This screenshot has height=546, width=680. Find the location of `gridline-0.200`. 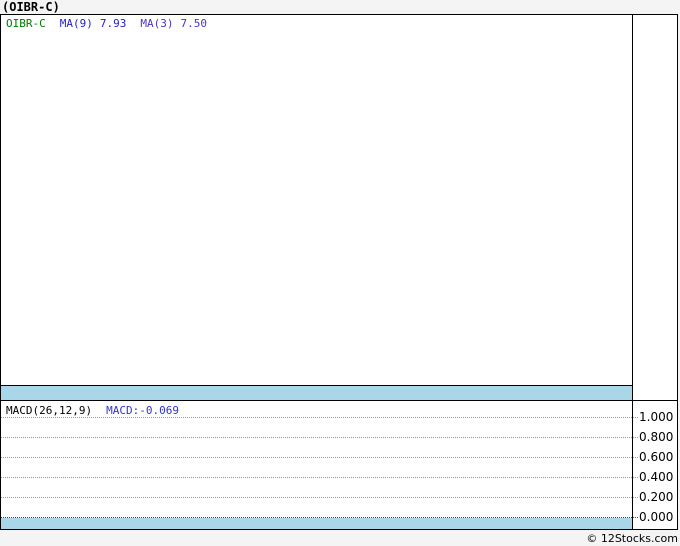

gridline-0.200 is located at coordinates (319, 497).